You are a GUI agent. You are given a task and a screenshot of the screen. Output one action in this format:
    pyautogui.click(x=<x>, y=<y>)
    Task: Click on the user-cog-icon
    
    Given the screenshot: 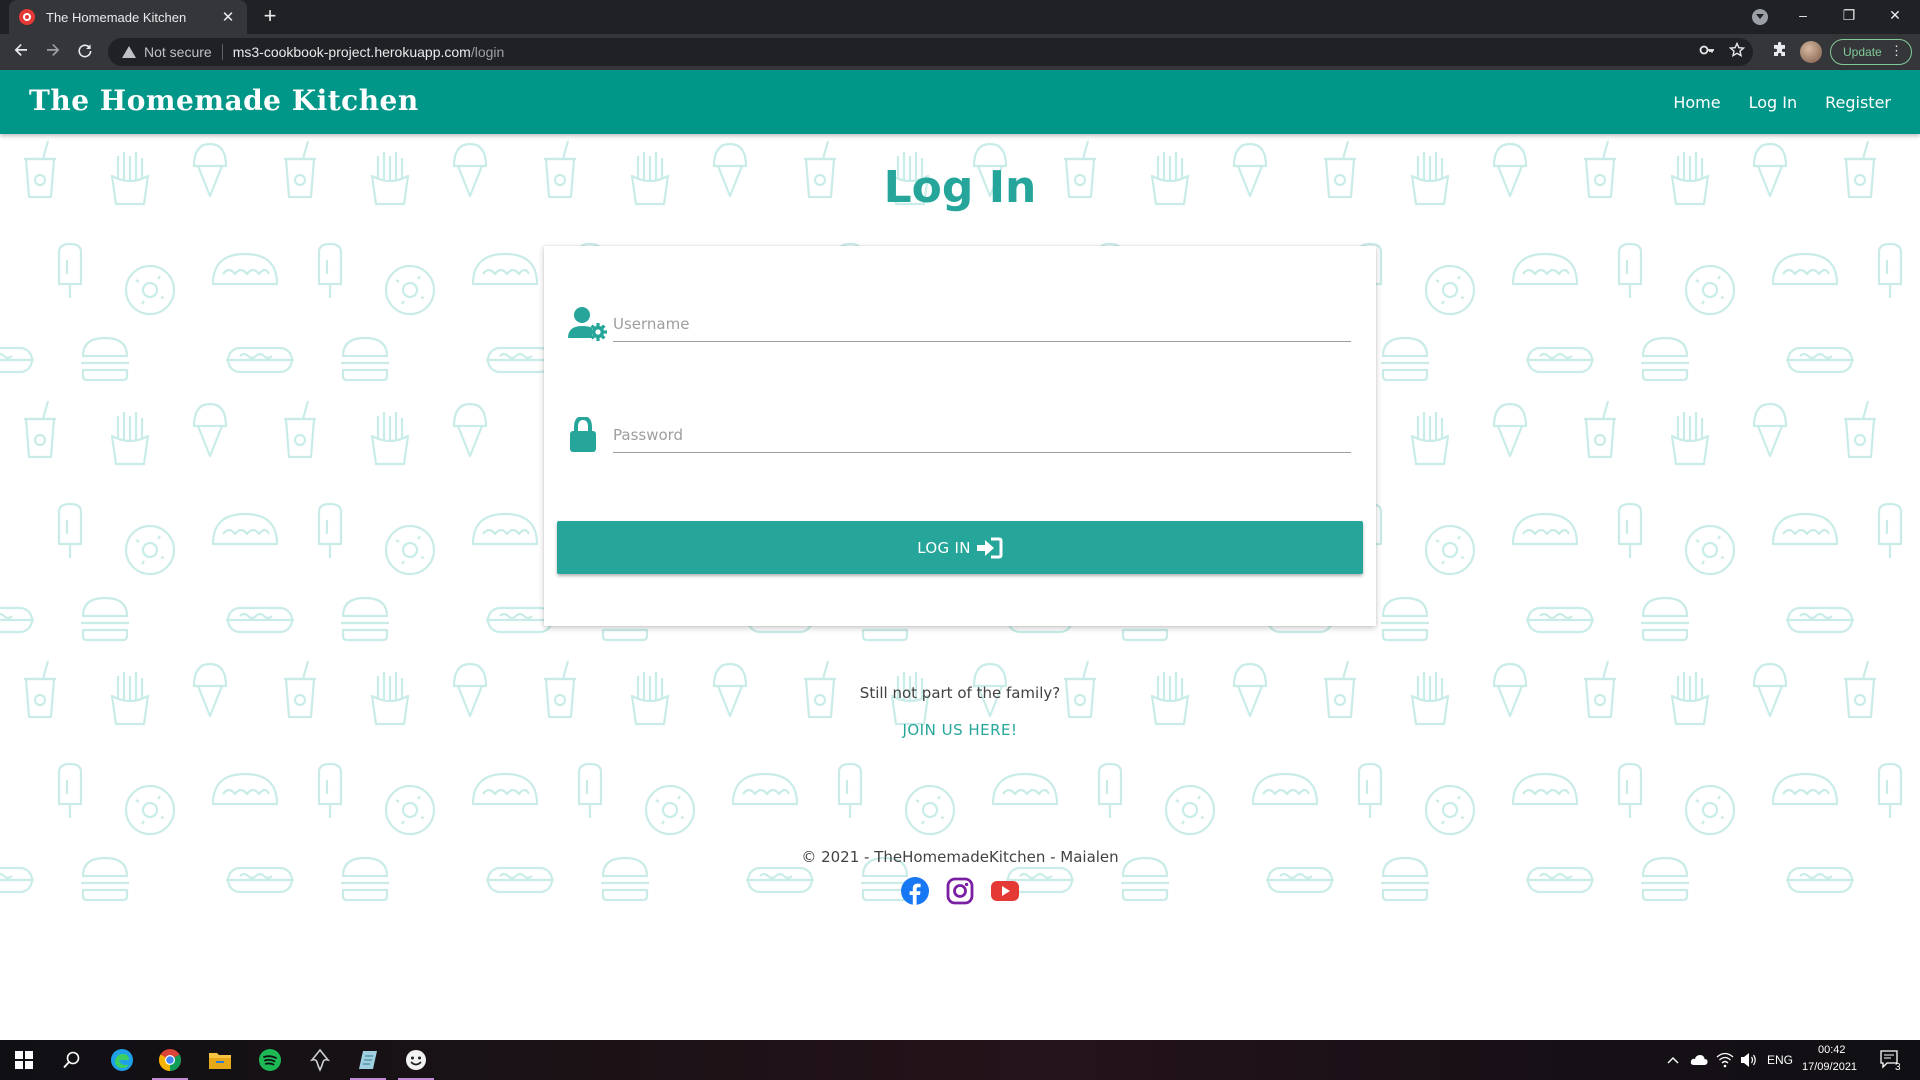 What is the action you would take?
    pyautogui.click(x=587, y=324)
    